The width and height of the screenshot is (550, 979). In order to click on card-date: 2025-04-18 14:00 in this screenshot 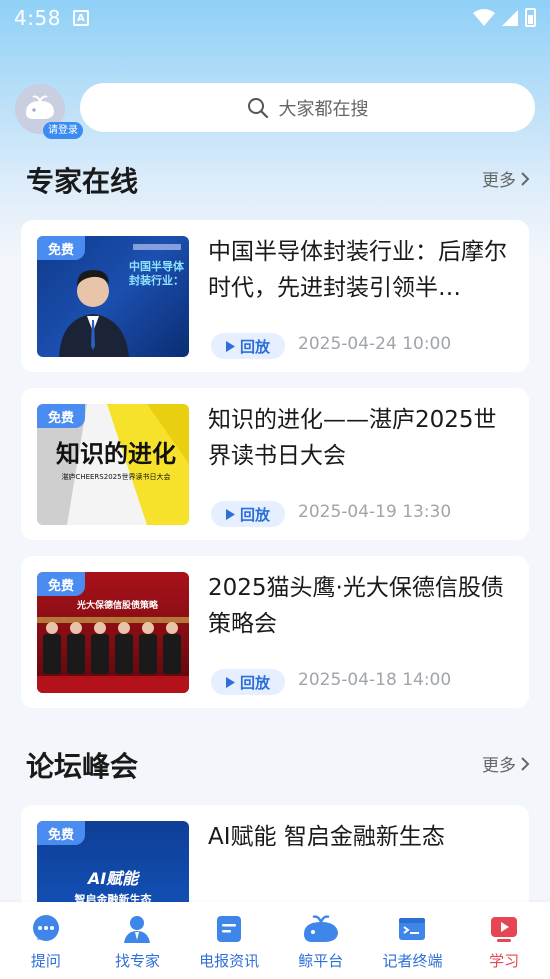, I will do `click(375, 680)`.